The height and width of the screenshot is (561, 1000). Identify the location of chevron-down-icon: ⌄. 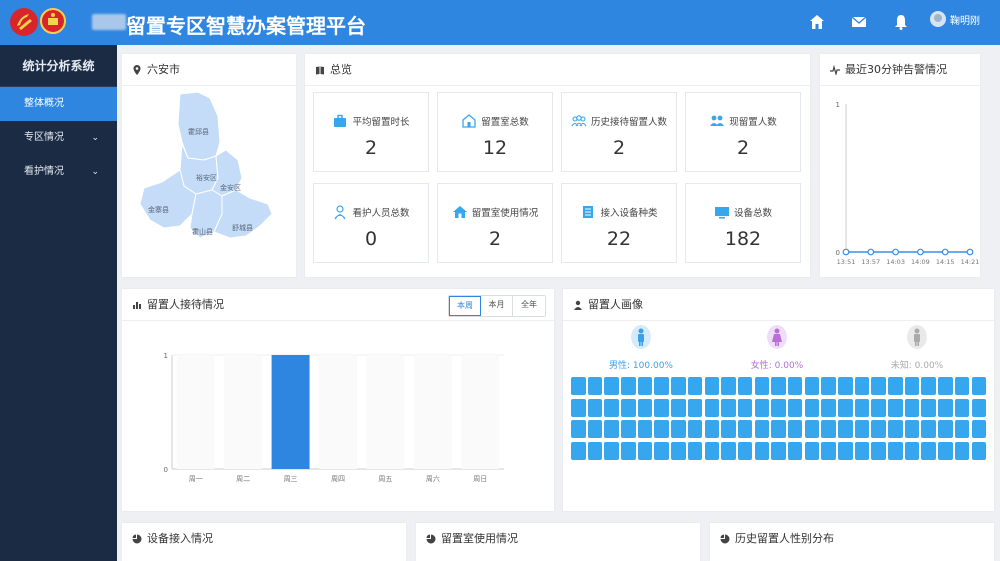
(95, 172).